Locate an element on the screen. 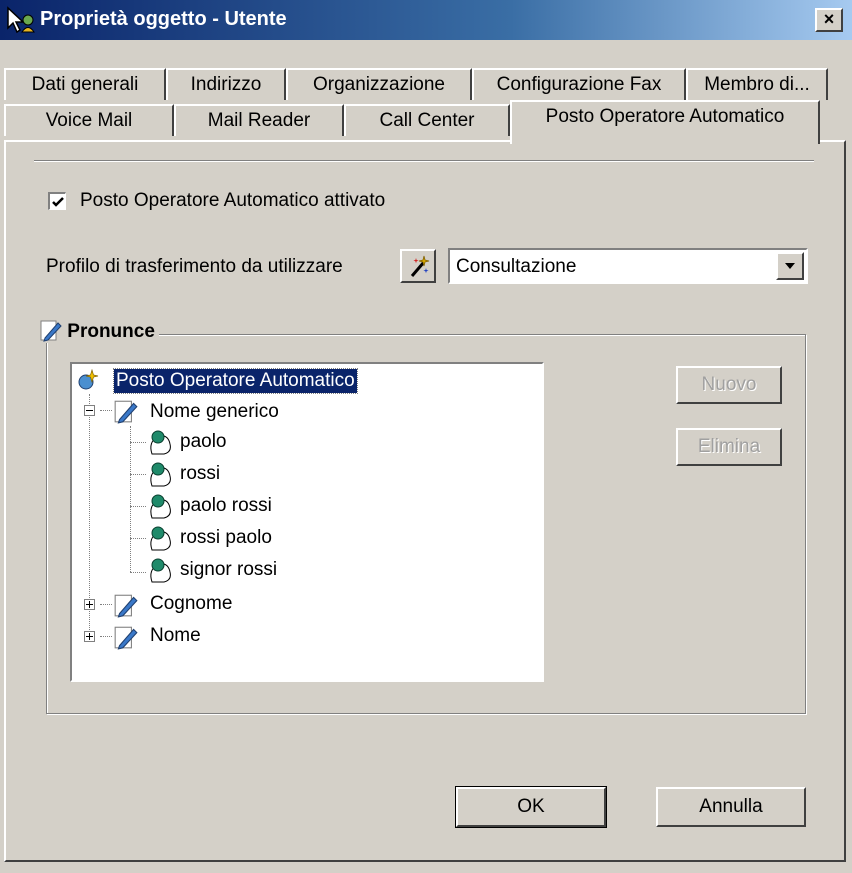  tab-configurazione-fax: Configurazione Fax is located at coordinates (579, 84).